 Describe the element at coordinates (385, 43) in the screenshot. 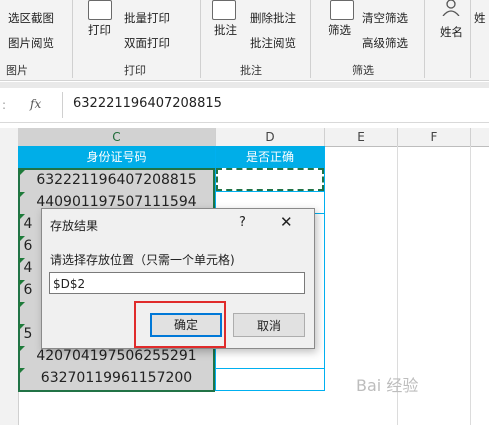

I see `advanced-filter-button: 高级筛选` at that location.